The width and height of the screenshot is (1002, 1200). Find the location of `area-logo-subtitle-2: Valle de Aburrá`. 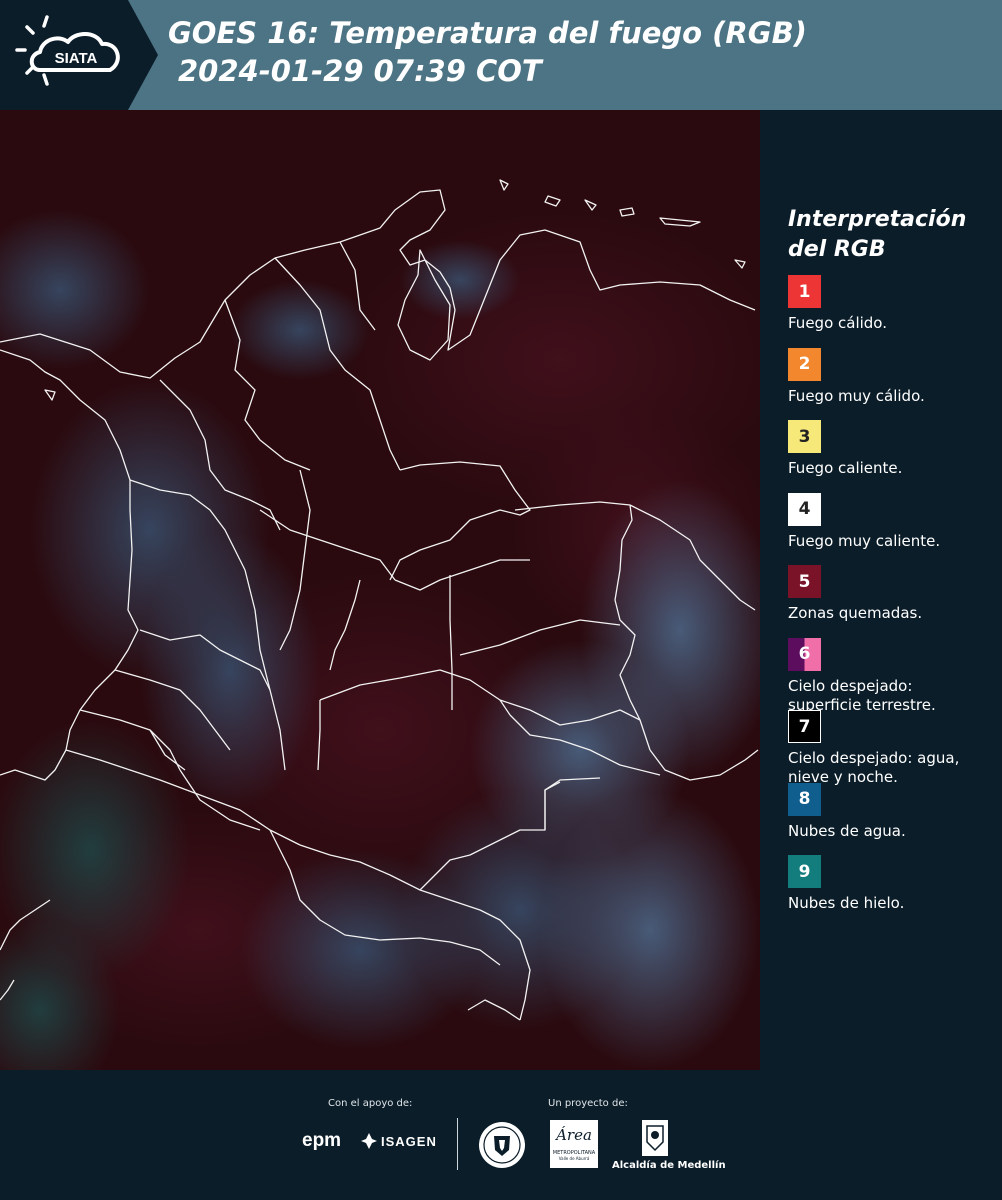

area-logo-subtitle-2: Valle de Aburrá is located at coordinates (574, 1158).